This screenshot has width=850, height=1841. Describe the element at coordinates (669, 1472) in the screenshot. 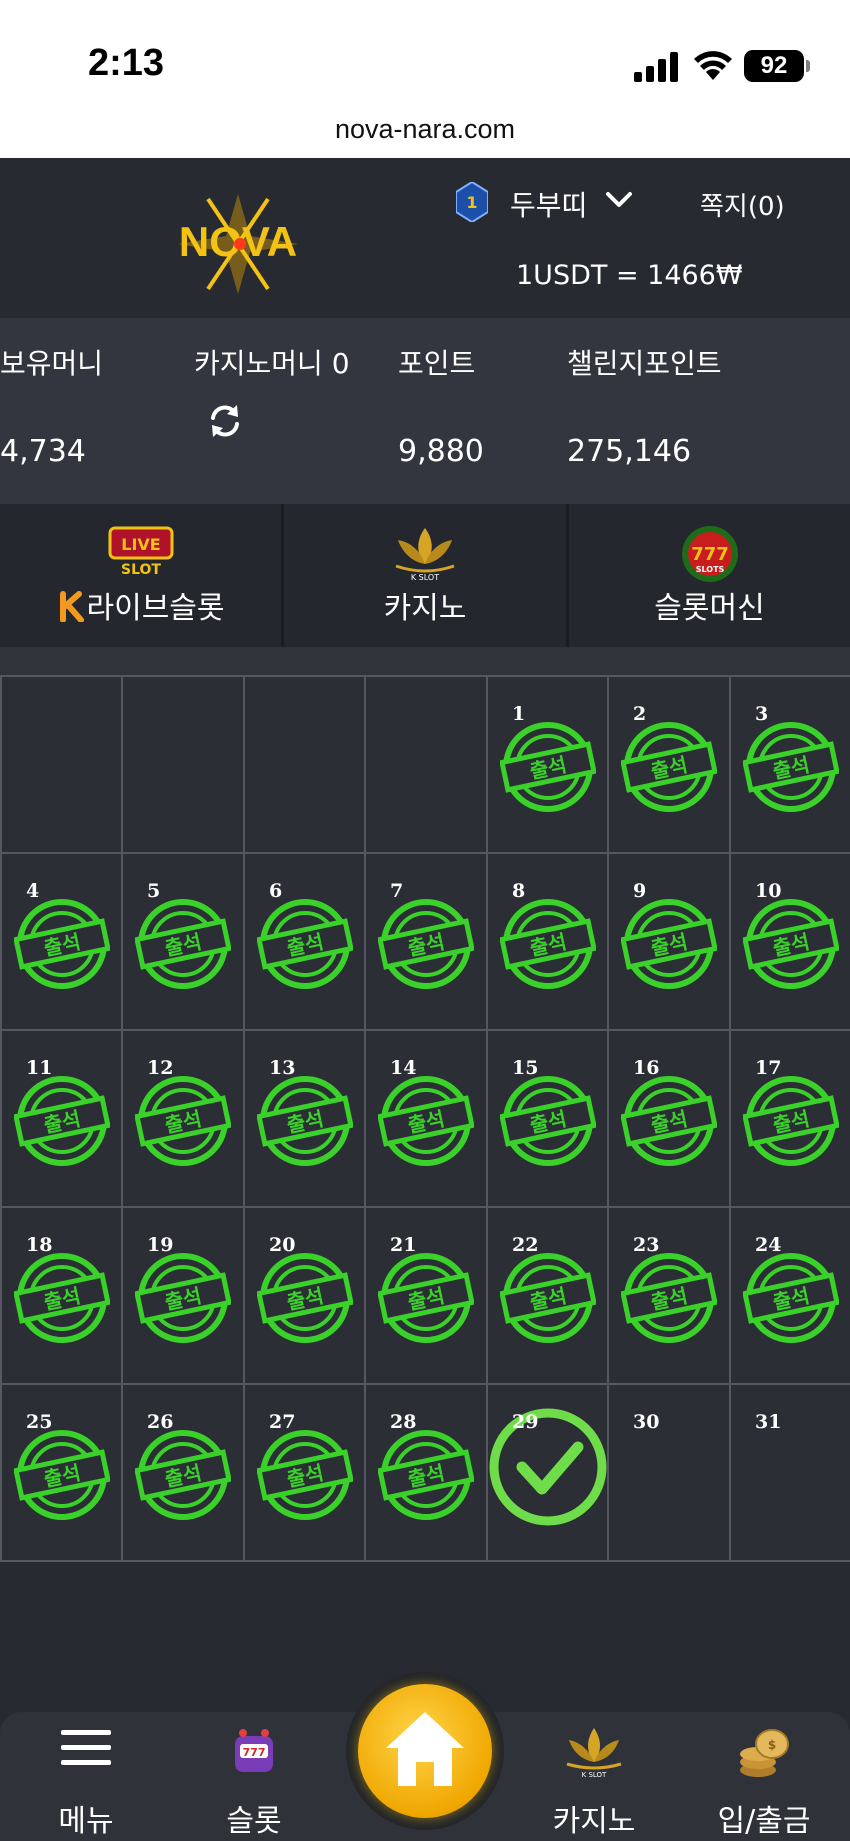

I see `calendar-day-cell: 30` at that location.